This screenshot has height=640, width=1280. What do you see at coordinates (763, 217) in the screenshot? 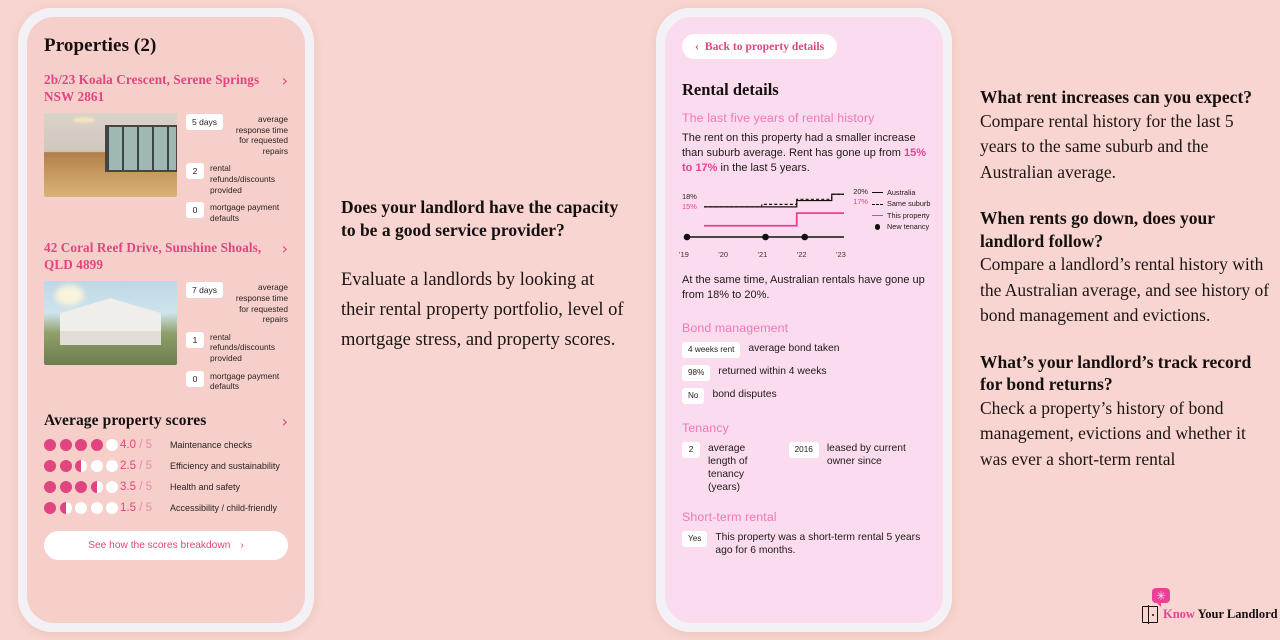
I see `chart-svg` at bounding box center [763, 217].